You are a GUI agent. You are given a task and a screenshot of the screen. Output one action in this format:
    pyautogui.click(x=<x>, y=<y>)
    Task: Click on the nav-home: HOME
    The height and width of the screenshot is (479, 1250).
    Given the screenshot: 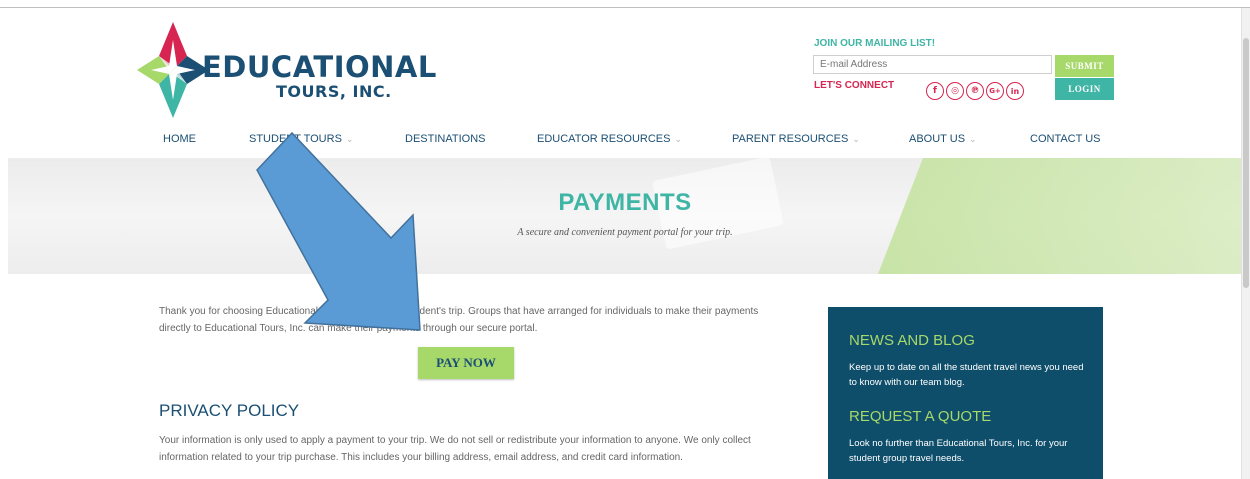 What is the action you would take?
    pyautogui.click(x=179, y=139)
    